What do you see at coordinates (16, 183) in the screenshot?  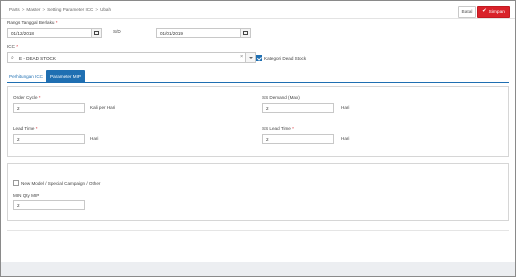 I see `new-model-checkbox` at bounding box center [16, 183].